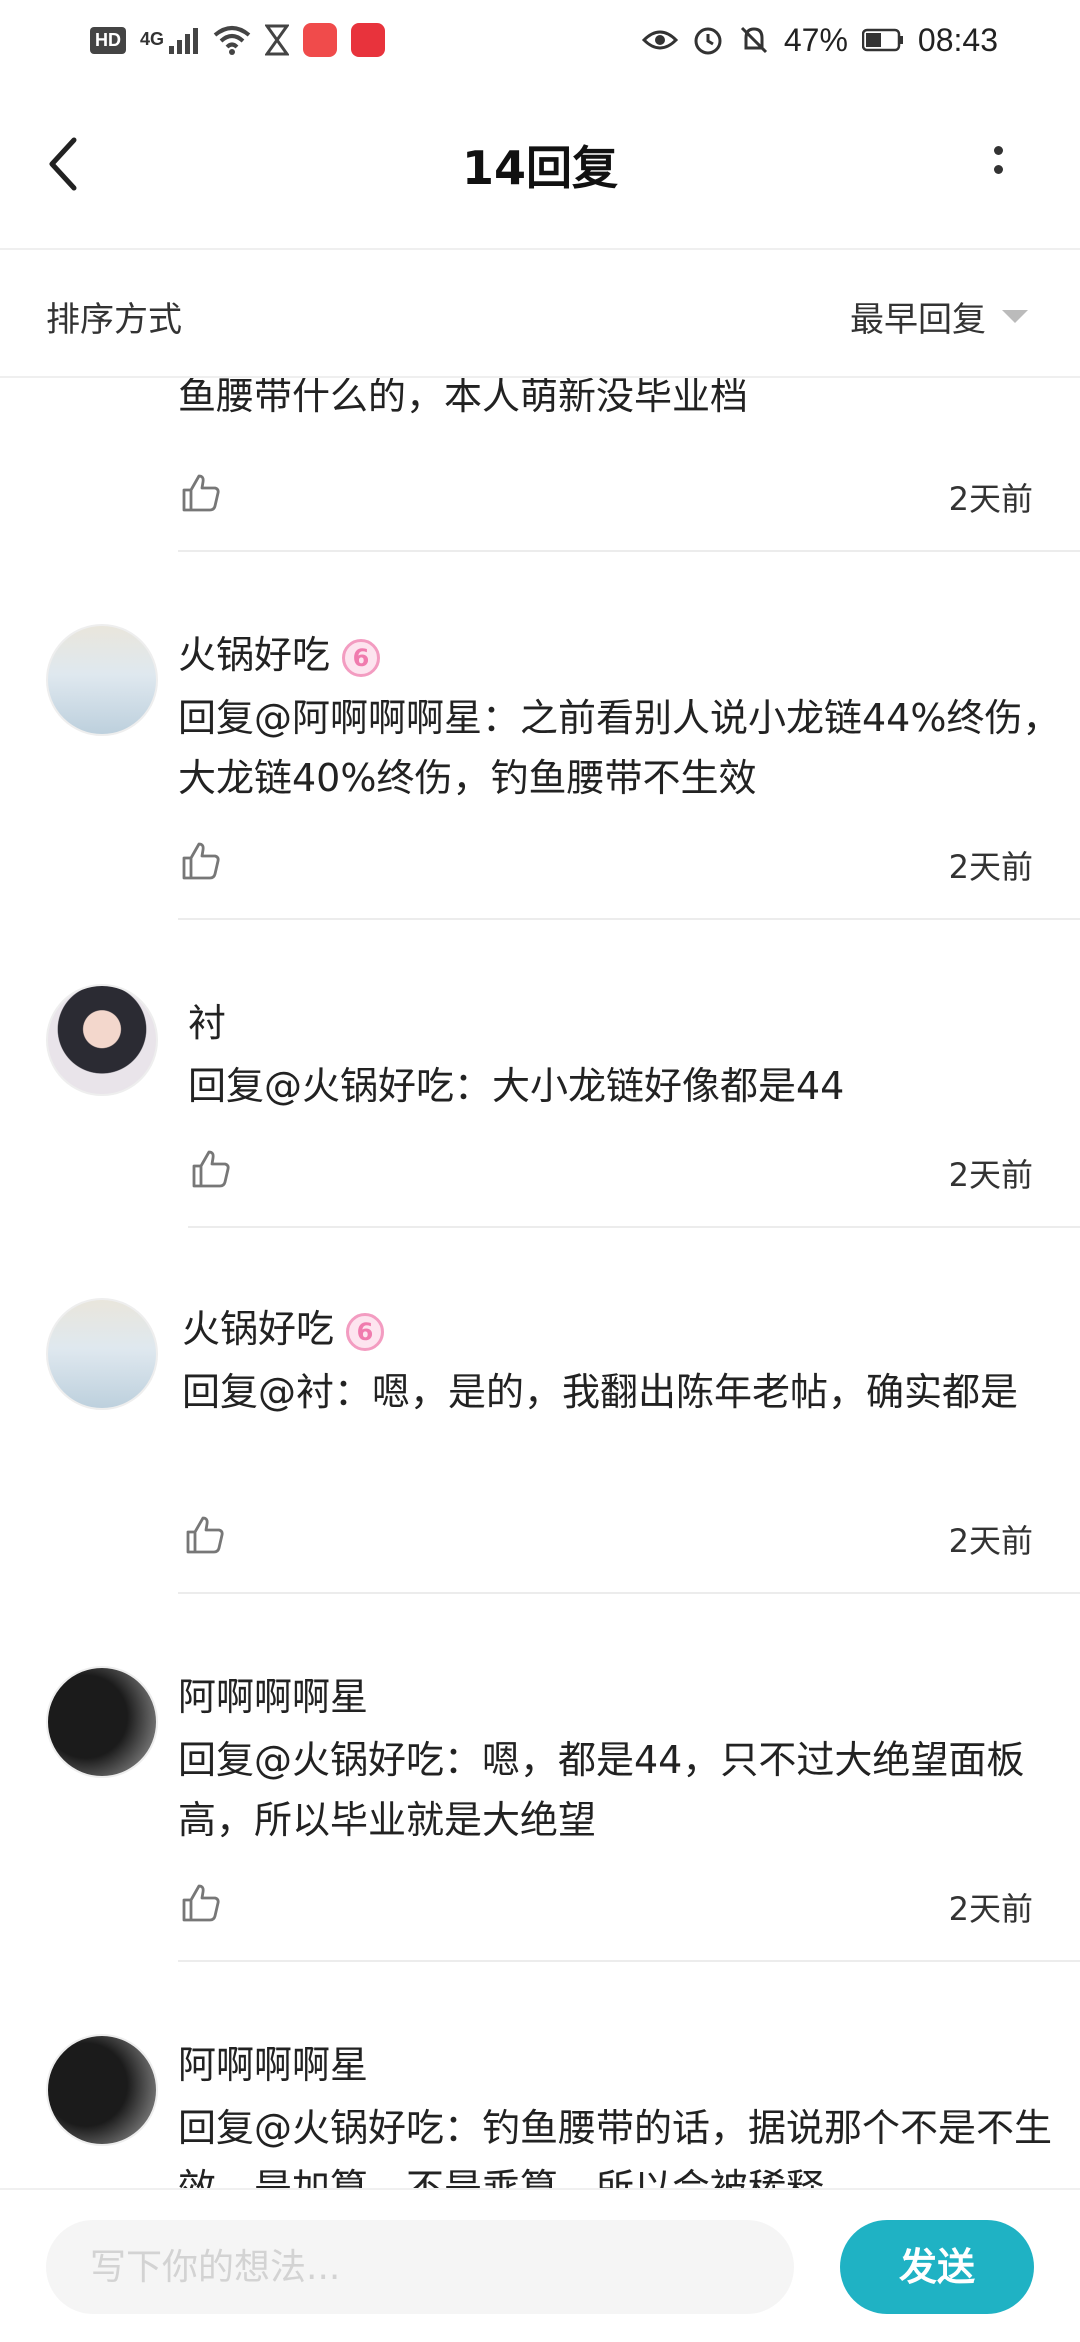  What do you see at coordinates (882, 40) in the screenshot?
I see `battery-icon` at bounding box center [882, 40].